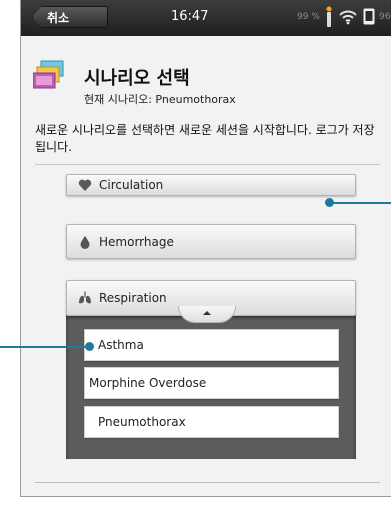 The image size is (391, 505). Describe the element at coordinates (207, 164) in the screenshot. I see `divider` at that location.